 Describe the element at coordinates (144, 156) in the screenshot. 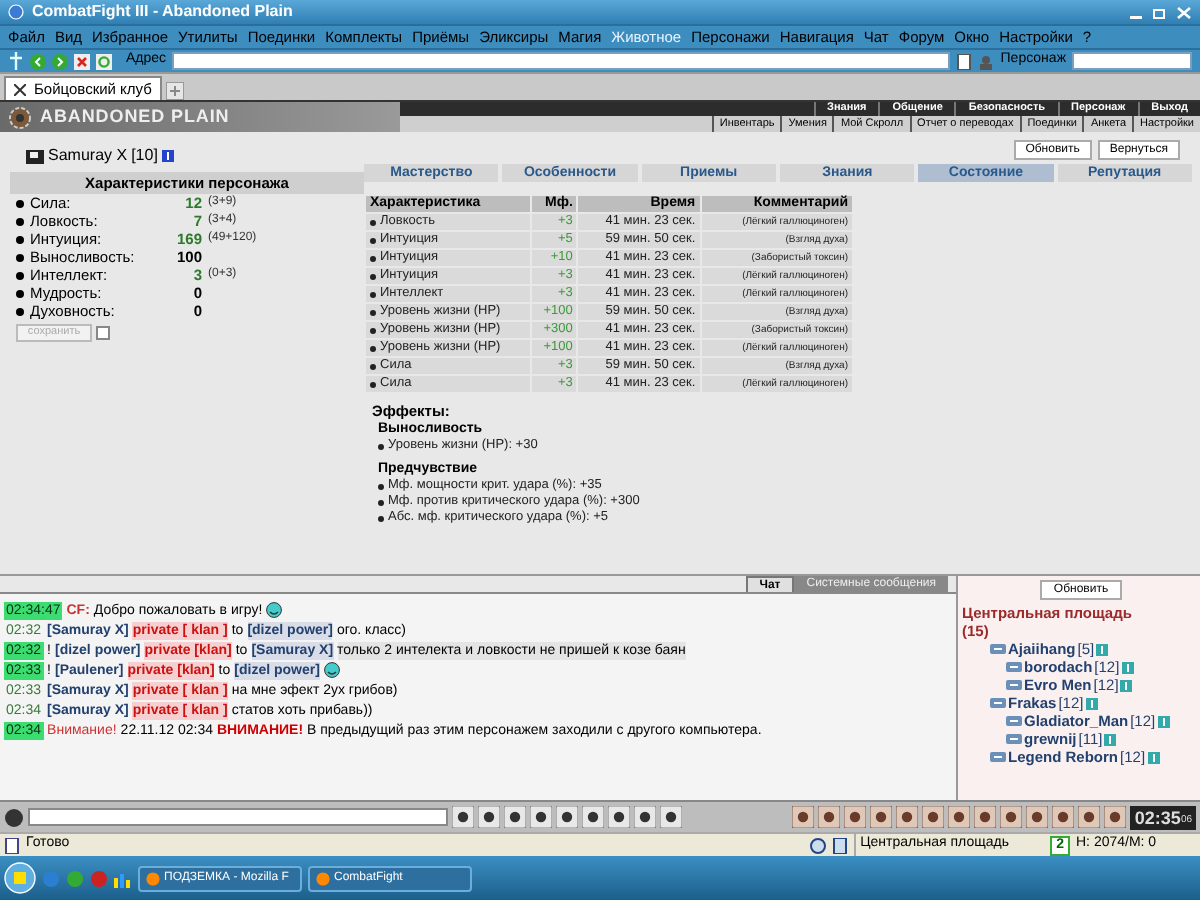

I see `character-level: [10]` at that location.